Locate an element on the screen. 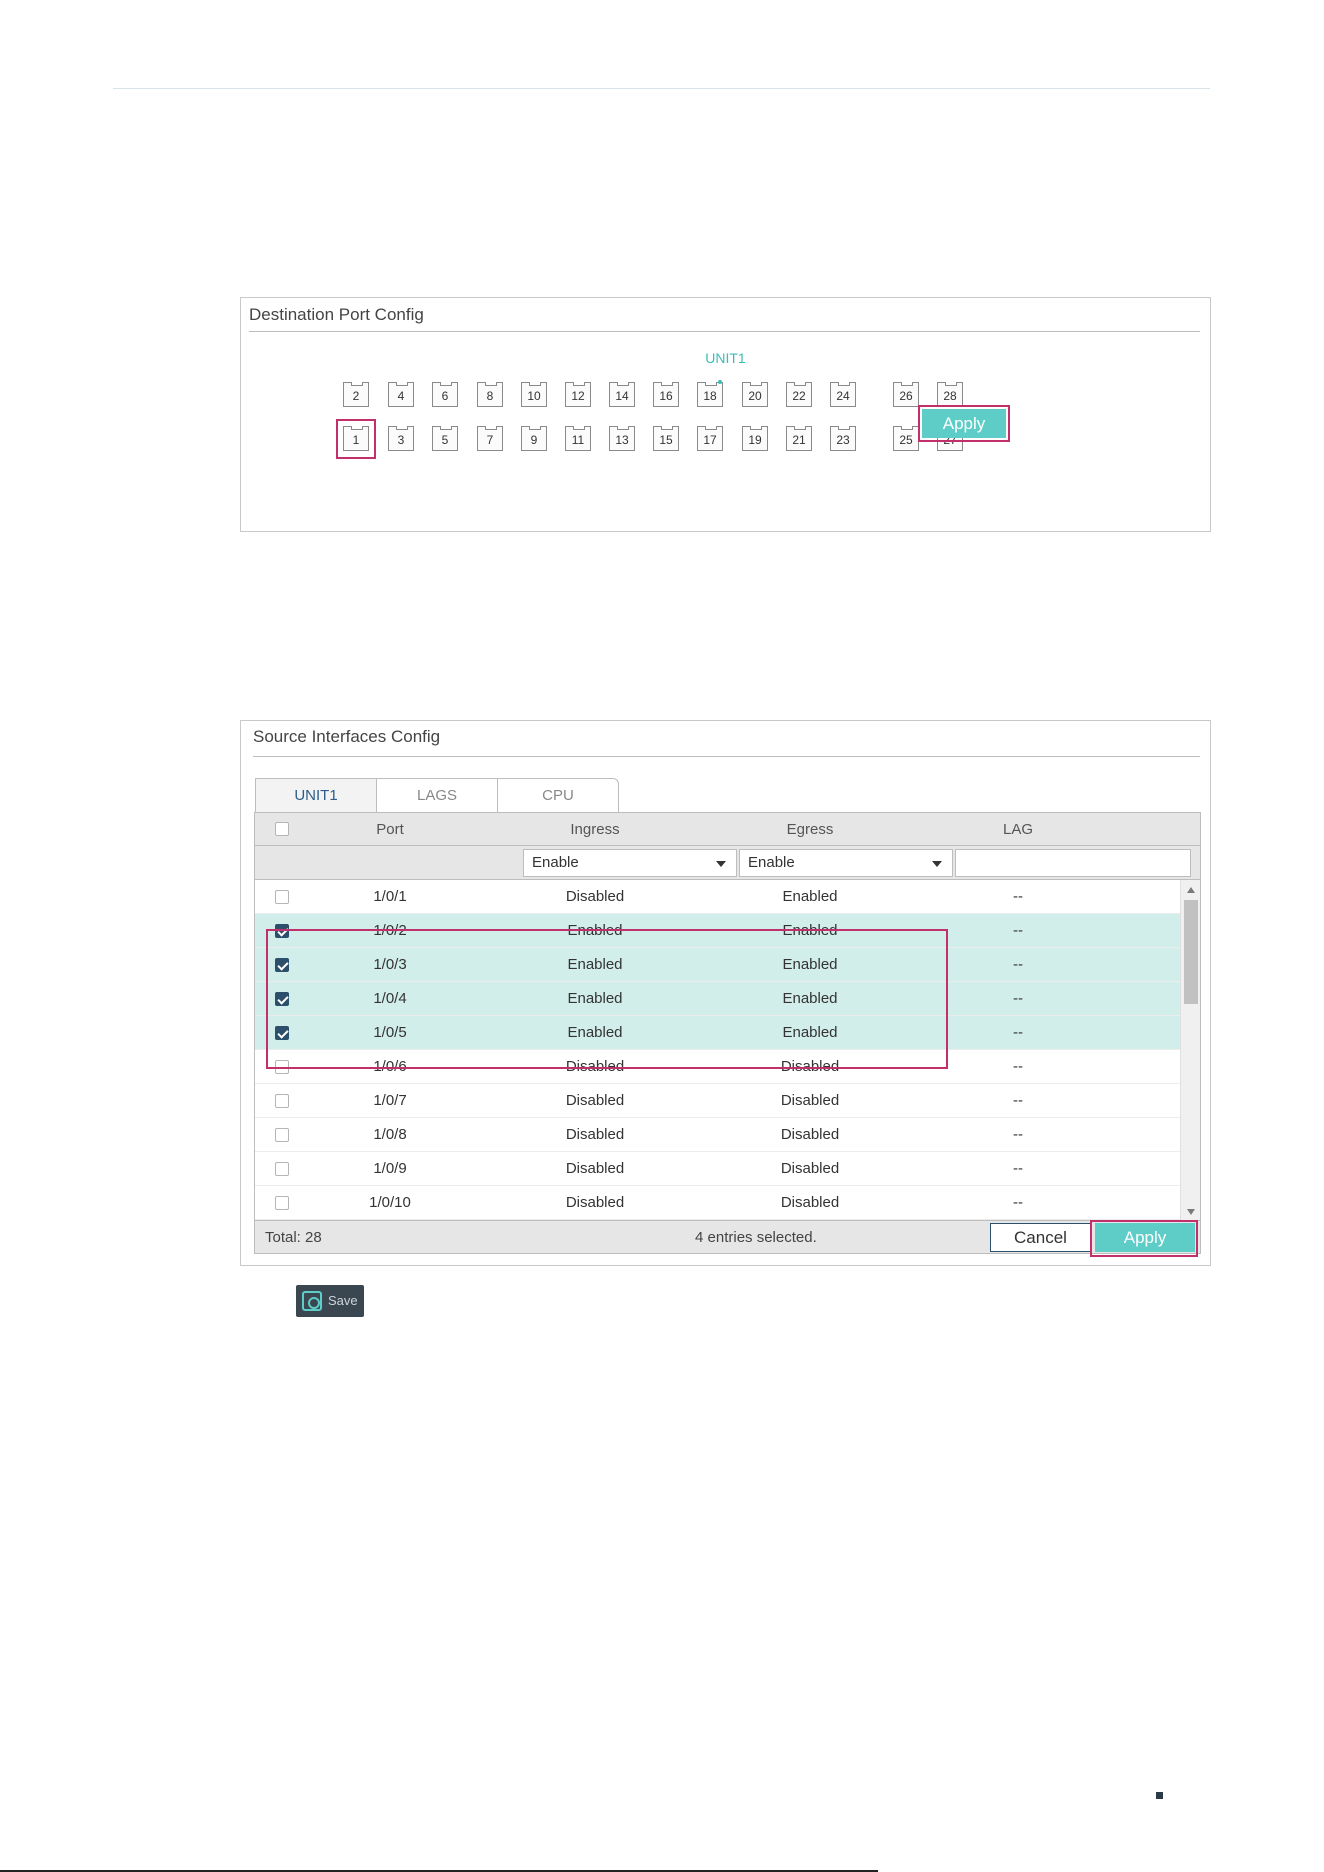 This screenshot has width=1324, height=1872. port-22: 22 is located at coordinates (799, 395).